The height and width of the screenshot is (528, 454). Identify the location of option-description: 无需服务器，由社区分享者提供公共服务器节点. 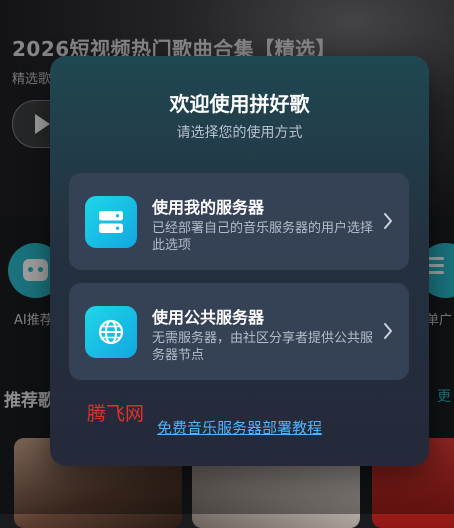
(263, 347).